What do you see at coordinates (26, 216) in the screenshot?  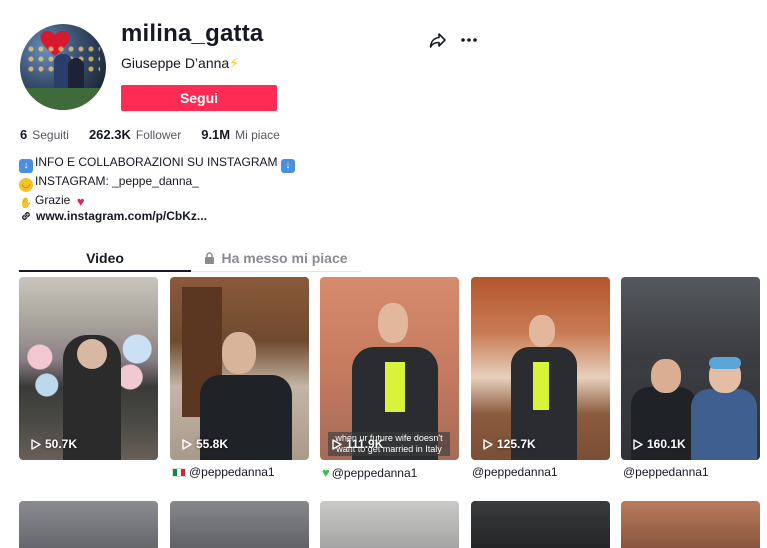 I see `link-icon` at bounding box center [26, 216].